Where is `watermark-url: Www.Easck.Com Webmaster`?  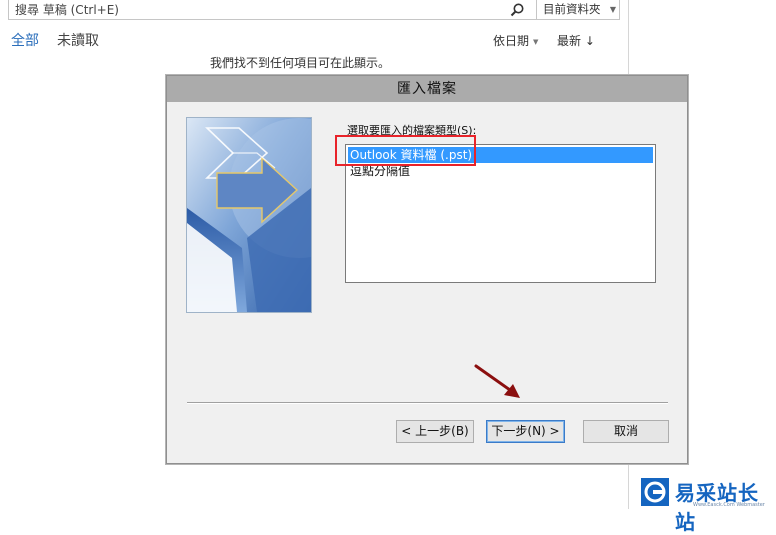
watermark-url: Www.Easck.Com Webmaster is located at coordinates (729, 505).